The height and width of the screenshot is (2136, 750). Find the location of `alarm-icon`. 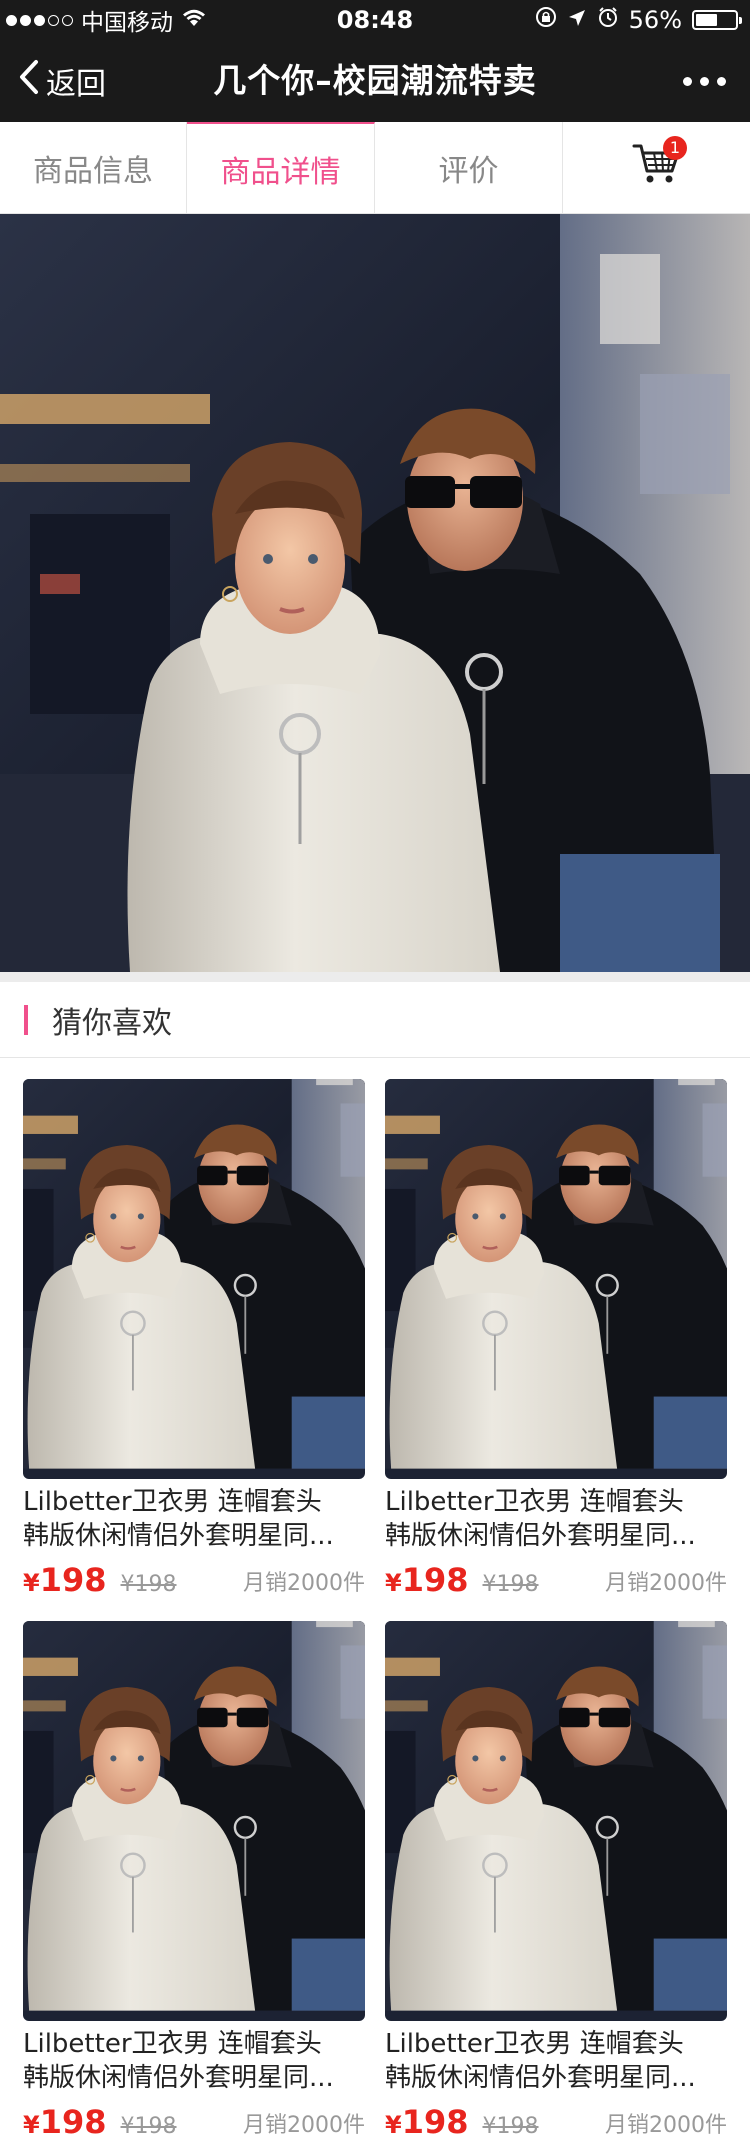

alarm-icon is located at coordinates (608, 20).